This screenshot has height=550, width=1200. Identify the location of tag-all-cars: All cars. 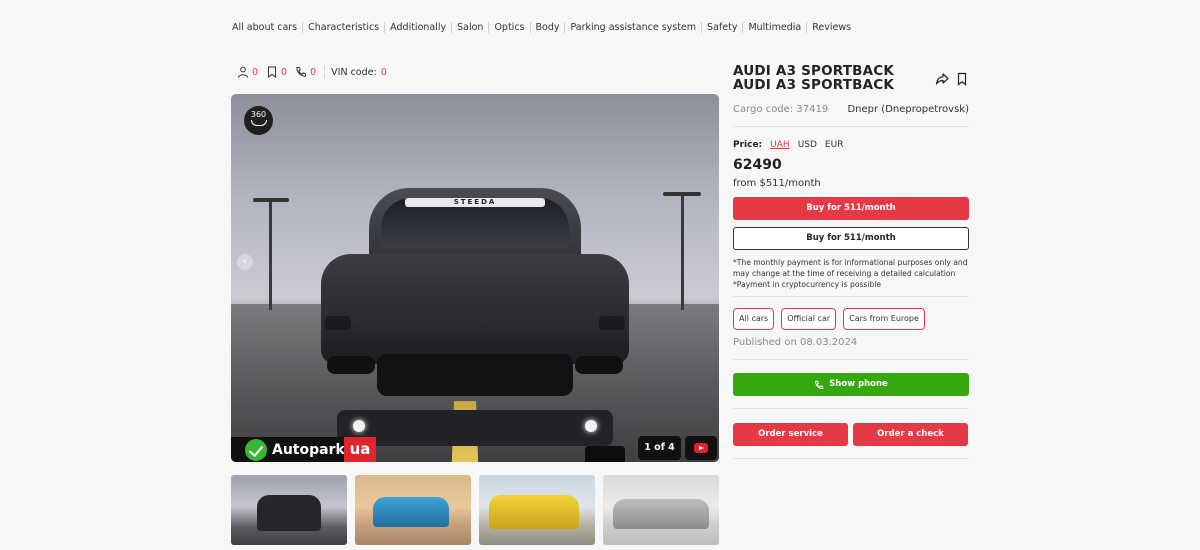
(754, 319).